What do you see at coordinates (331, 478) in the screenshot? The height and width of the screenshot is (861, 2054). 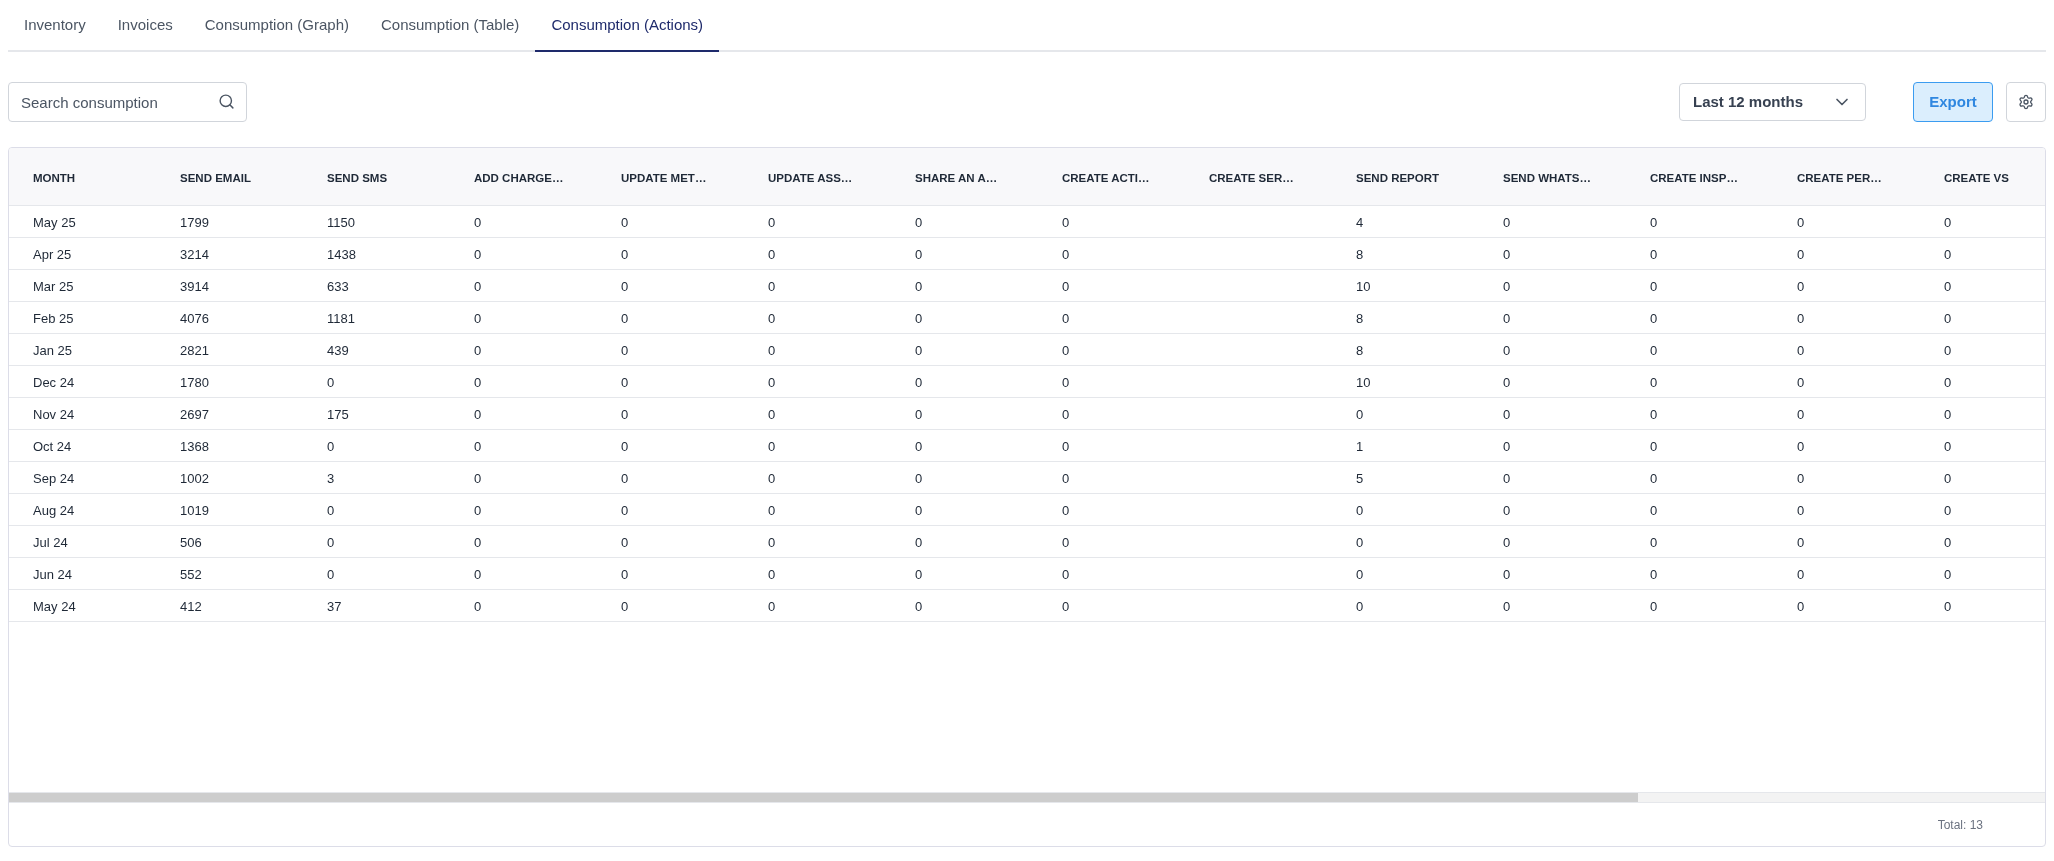 I see `table-cell: 3` at bounding box center [331, 478].